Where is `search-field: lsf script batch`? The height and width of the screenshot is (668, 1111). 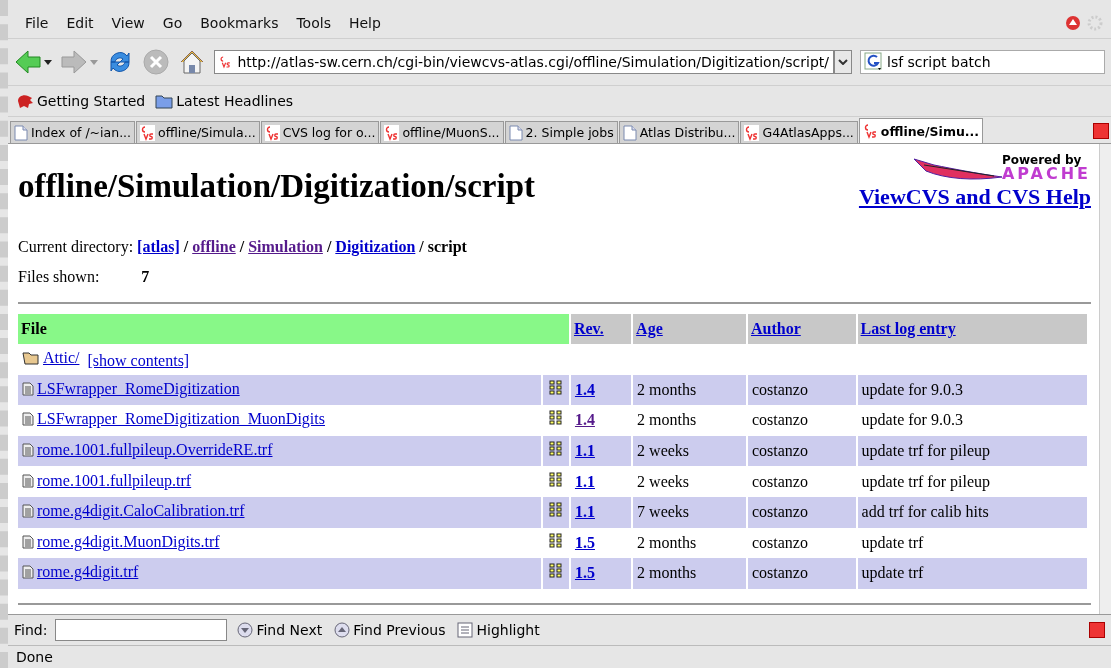 search-field: lsf script batch is located at coordinates (982, 62).